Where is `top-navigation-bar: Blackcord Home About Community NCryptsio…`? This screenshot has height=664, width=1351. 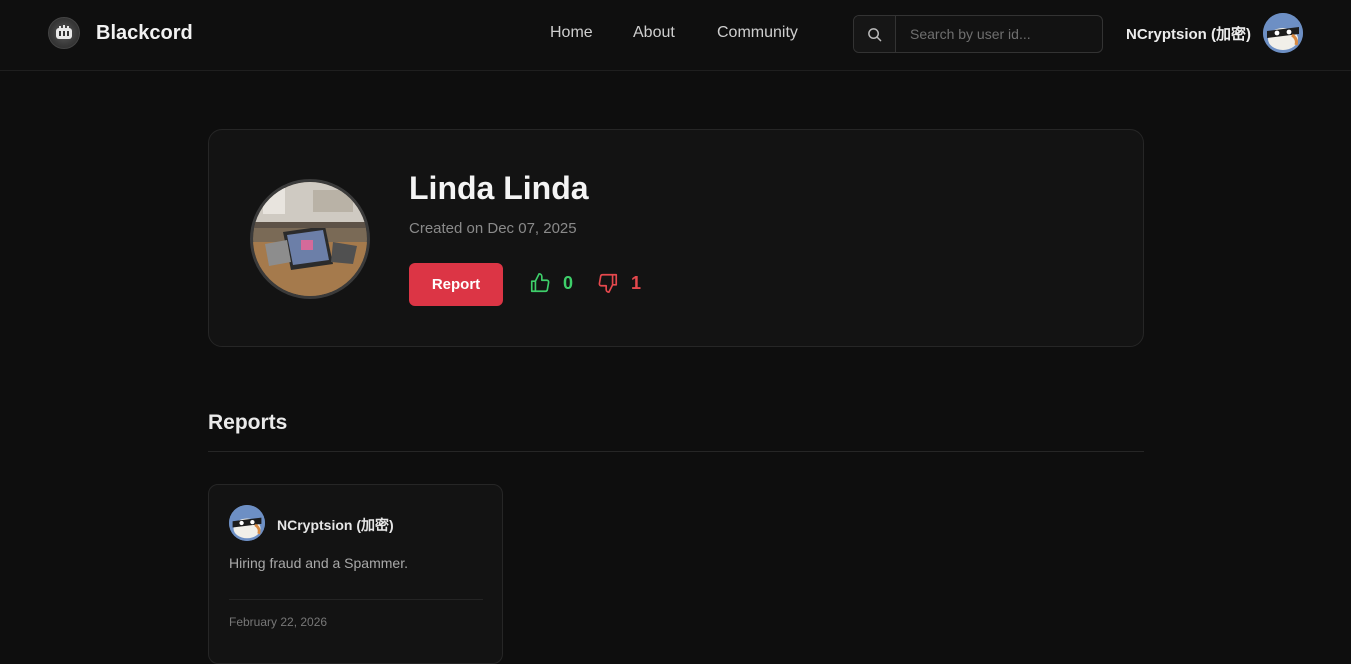
top-navigation-bar: Blackcord Home About Community NCryptsio… is located at coordinates (675, 35).